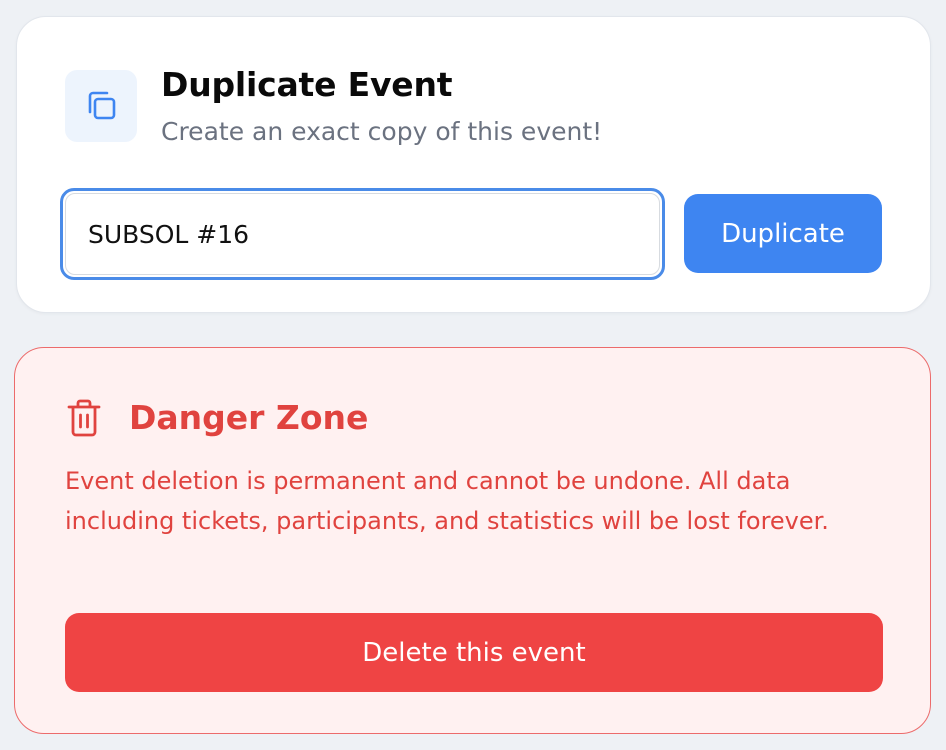 The height and width of the screenshot is (750, 946). What do you see at coordinates (84, 418) in the screenshot?
I see `trash-icon` at bounding box center [84, 418].